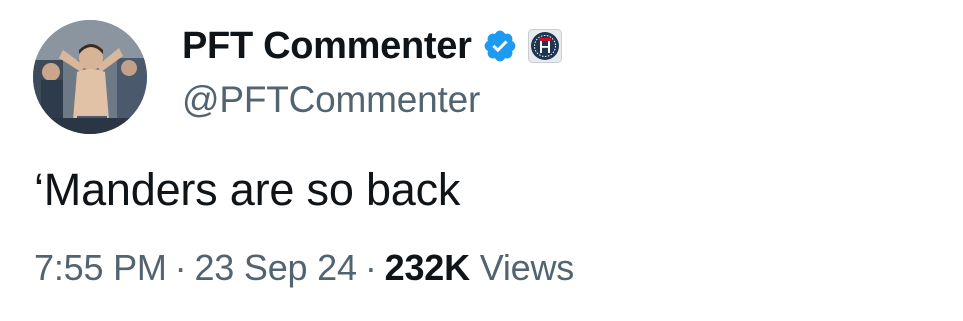 This screenshot has height=321, width=963. What do you see at coordinates (500, 46) in the screenshot?
I see `verified-badge-icon` at bounding box center [500, 46].